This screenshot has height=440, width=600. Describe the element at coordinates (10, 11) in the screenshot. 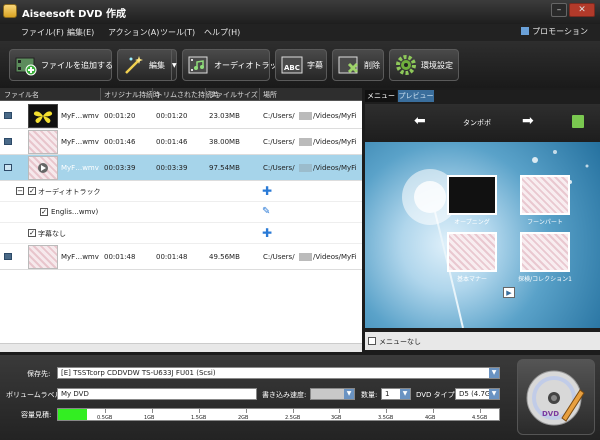

I see `app-logo-icon` at that location.